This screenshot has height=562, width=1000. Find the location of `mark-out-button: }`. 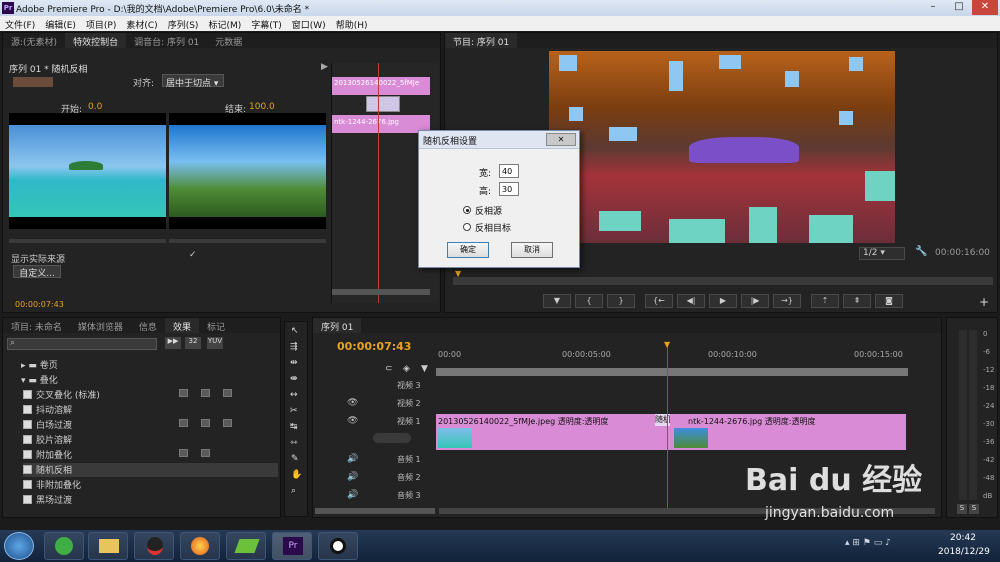

mark-out-button: } is located at coordinates (621, 301).